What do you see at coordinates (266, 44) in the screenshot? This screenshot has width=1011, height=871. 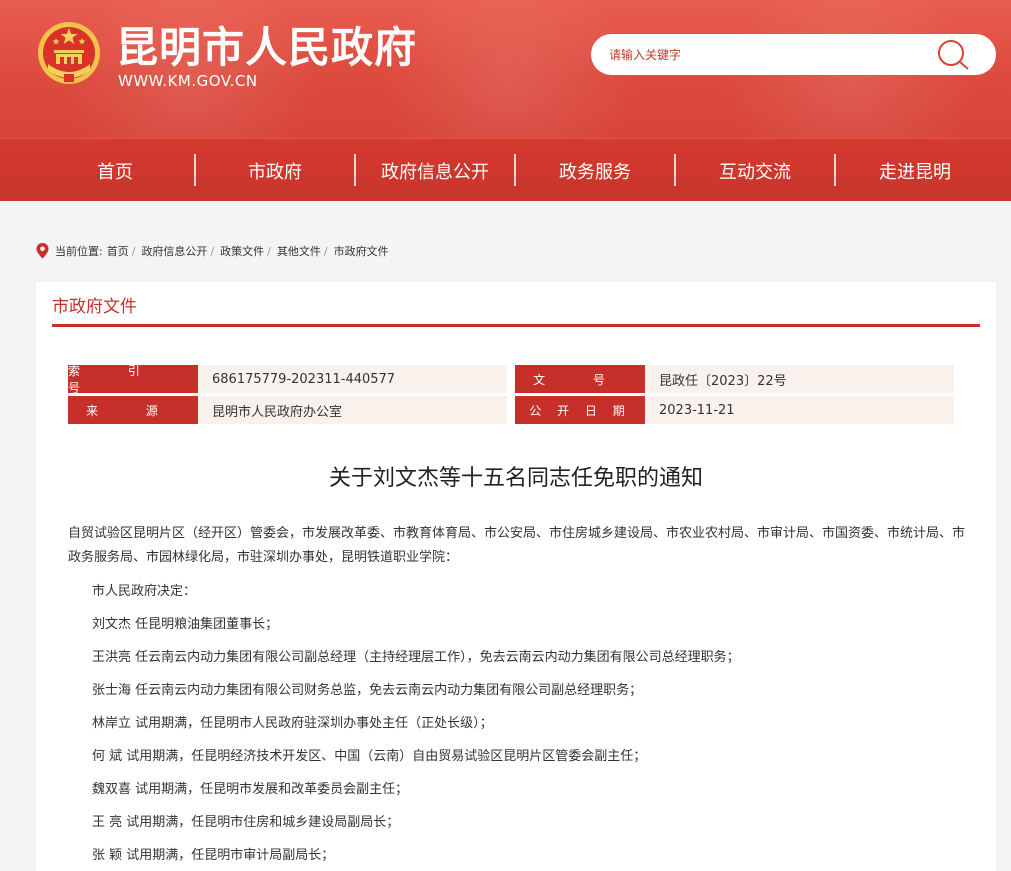 I see `site-name: 昆明市人民政府` at bounding box center [266, 44].